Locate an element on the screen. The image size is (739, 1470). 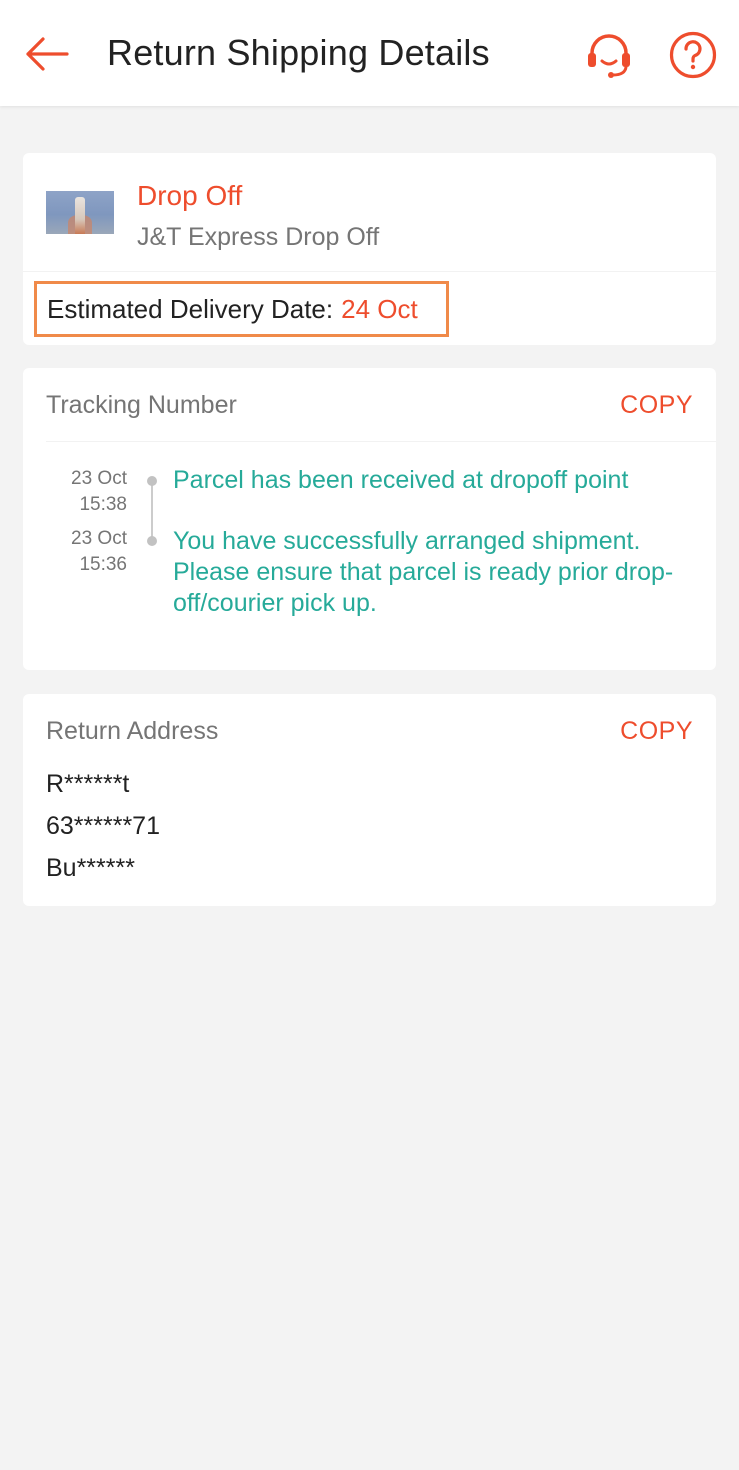
customer-support-button is located at coordinates (609, 55).